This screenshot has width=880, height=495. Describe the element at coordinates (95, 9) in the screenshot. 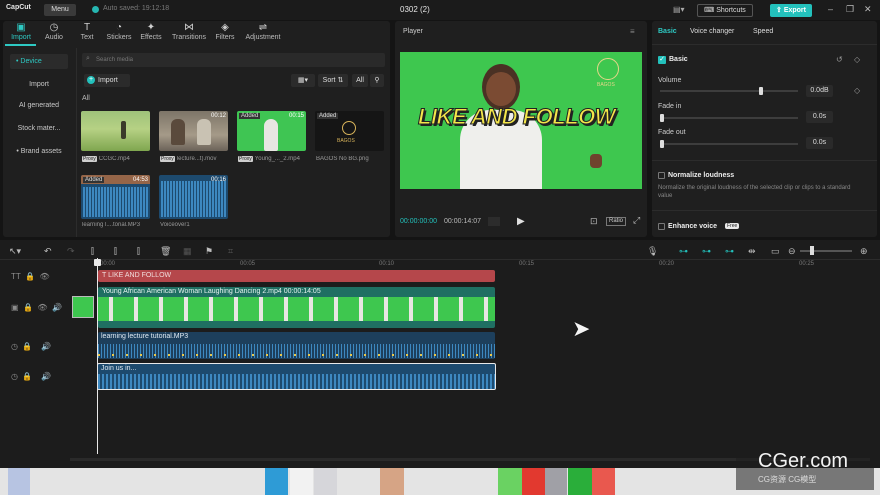

I see `autosave-icon` at that location.